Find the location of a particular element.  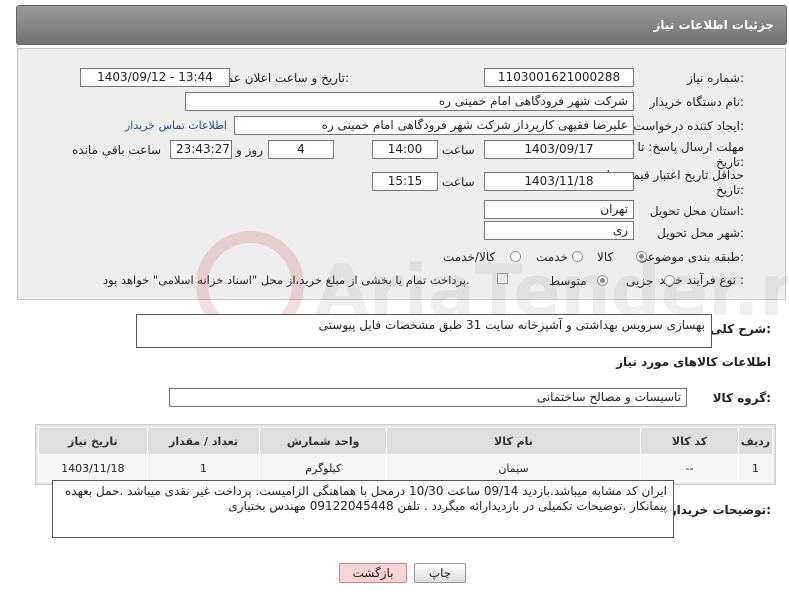

buyer-notes-label: توضیحات خریدار: is located at coordinates (720, 510).